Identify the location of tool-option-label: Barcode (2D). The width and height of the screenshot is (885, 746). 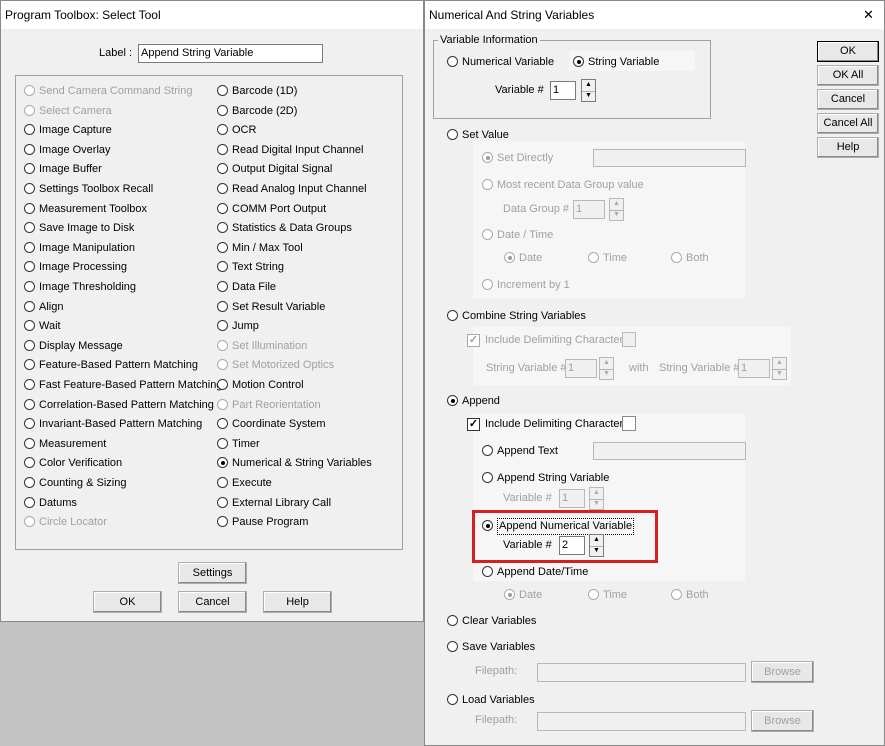
(265, 110).